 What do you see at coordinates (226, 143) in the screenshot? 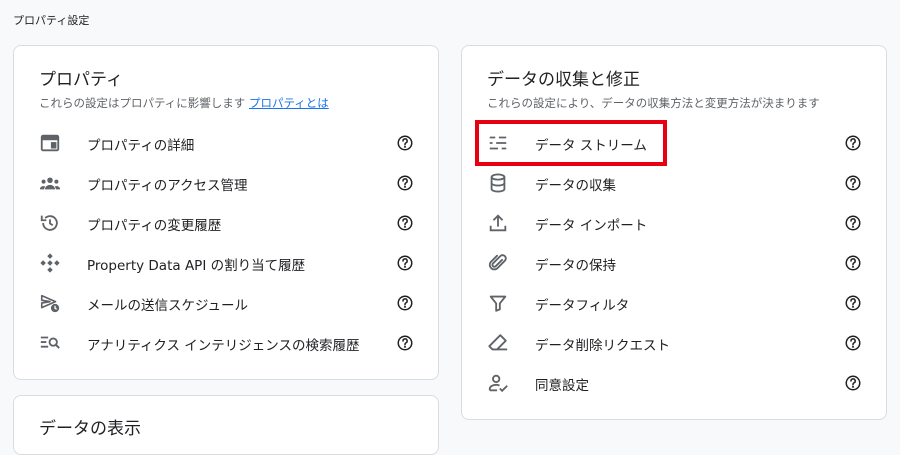
I see `menu-item-property-details: プロパティの詳細` at bounding box center [226, 143].